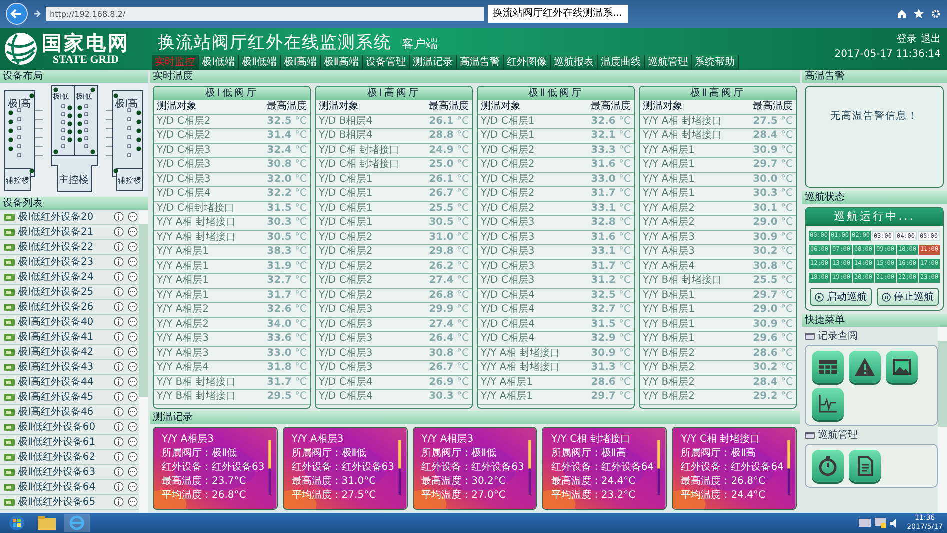  What do you see at coordinates (907, 39) in the screenshot?
I see `header-link: 登录` at bounding box center [907, 39].